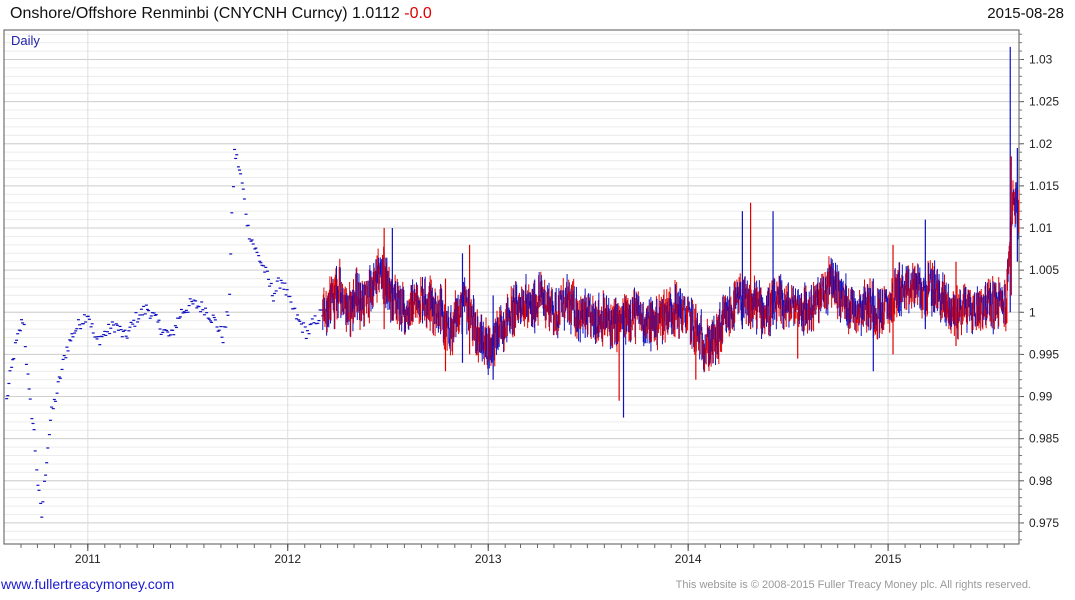 The height and width of the screenshot is (600, 1075). What do you see at coordinates (1041, 228) in the screenshot?
I see `y-tick-label: 1.01` at bounding box center [1041, 228].